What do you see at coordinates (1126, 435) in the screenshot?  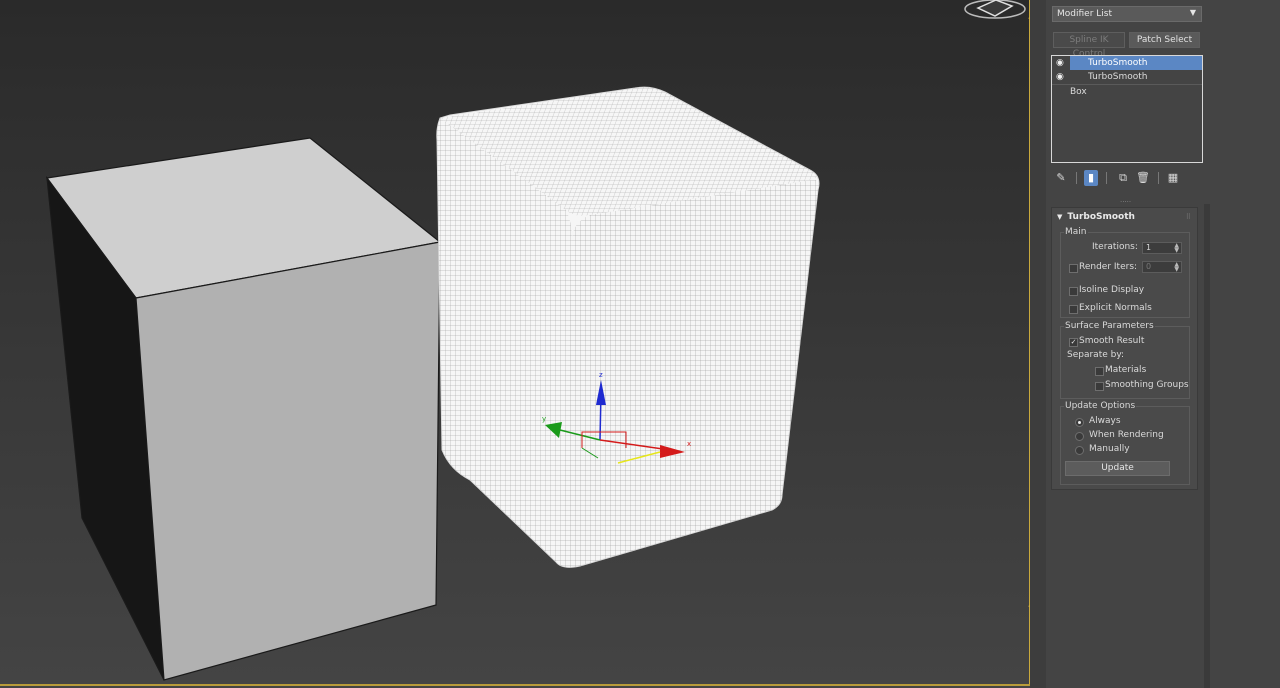 I see `when-rendering-label: When Rendering` at bounding box center [1126, 435].